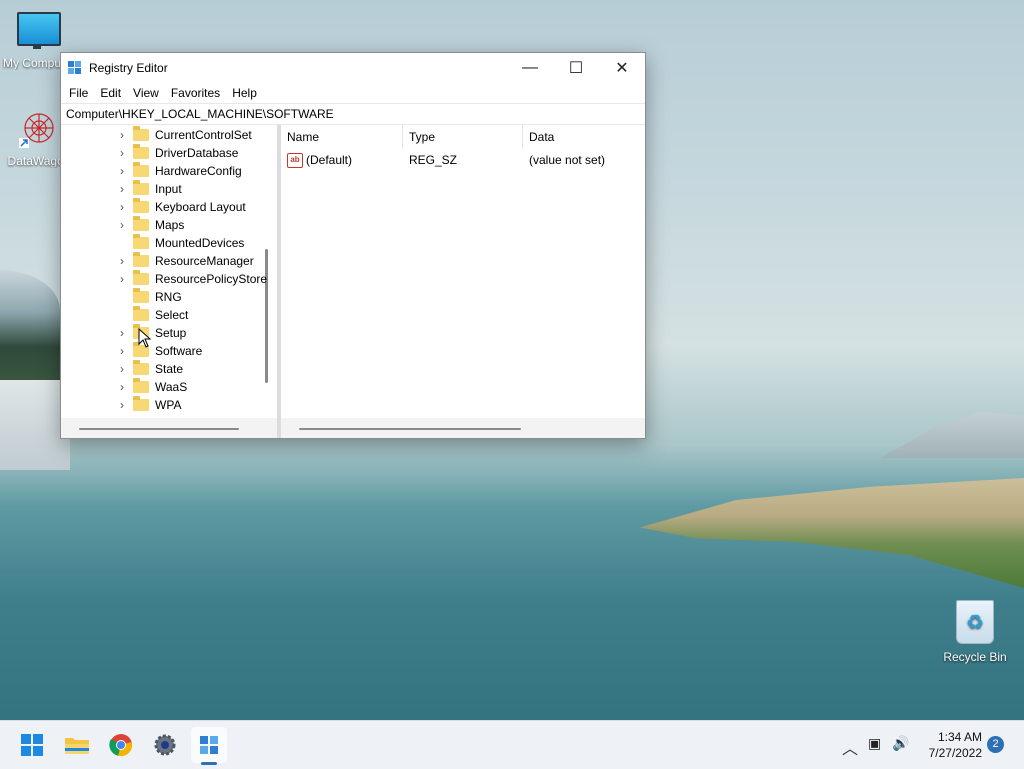 The height and width of the screenshot is (769, 1024). I want to click on menu-view: View, so click(146, 93).